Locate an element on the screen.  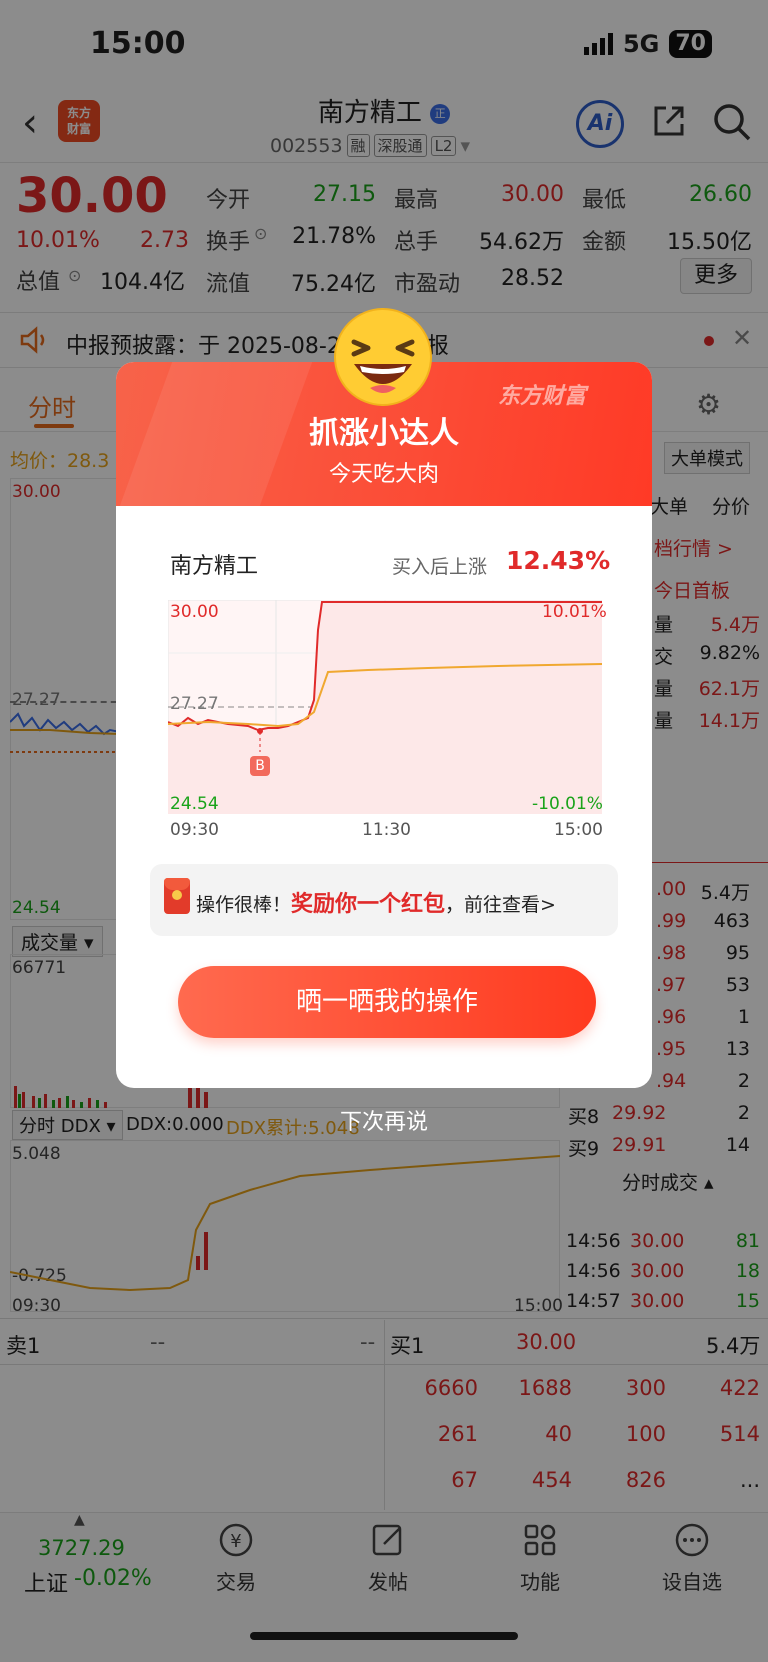
modal-title: 抓涨小达人 is located at coordinates (384, 433).